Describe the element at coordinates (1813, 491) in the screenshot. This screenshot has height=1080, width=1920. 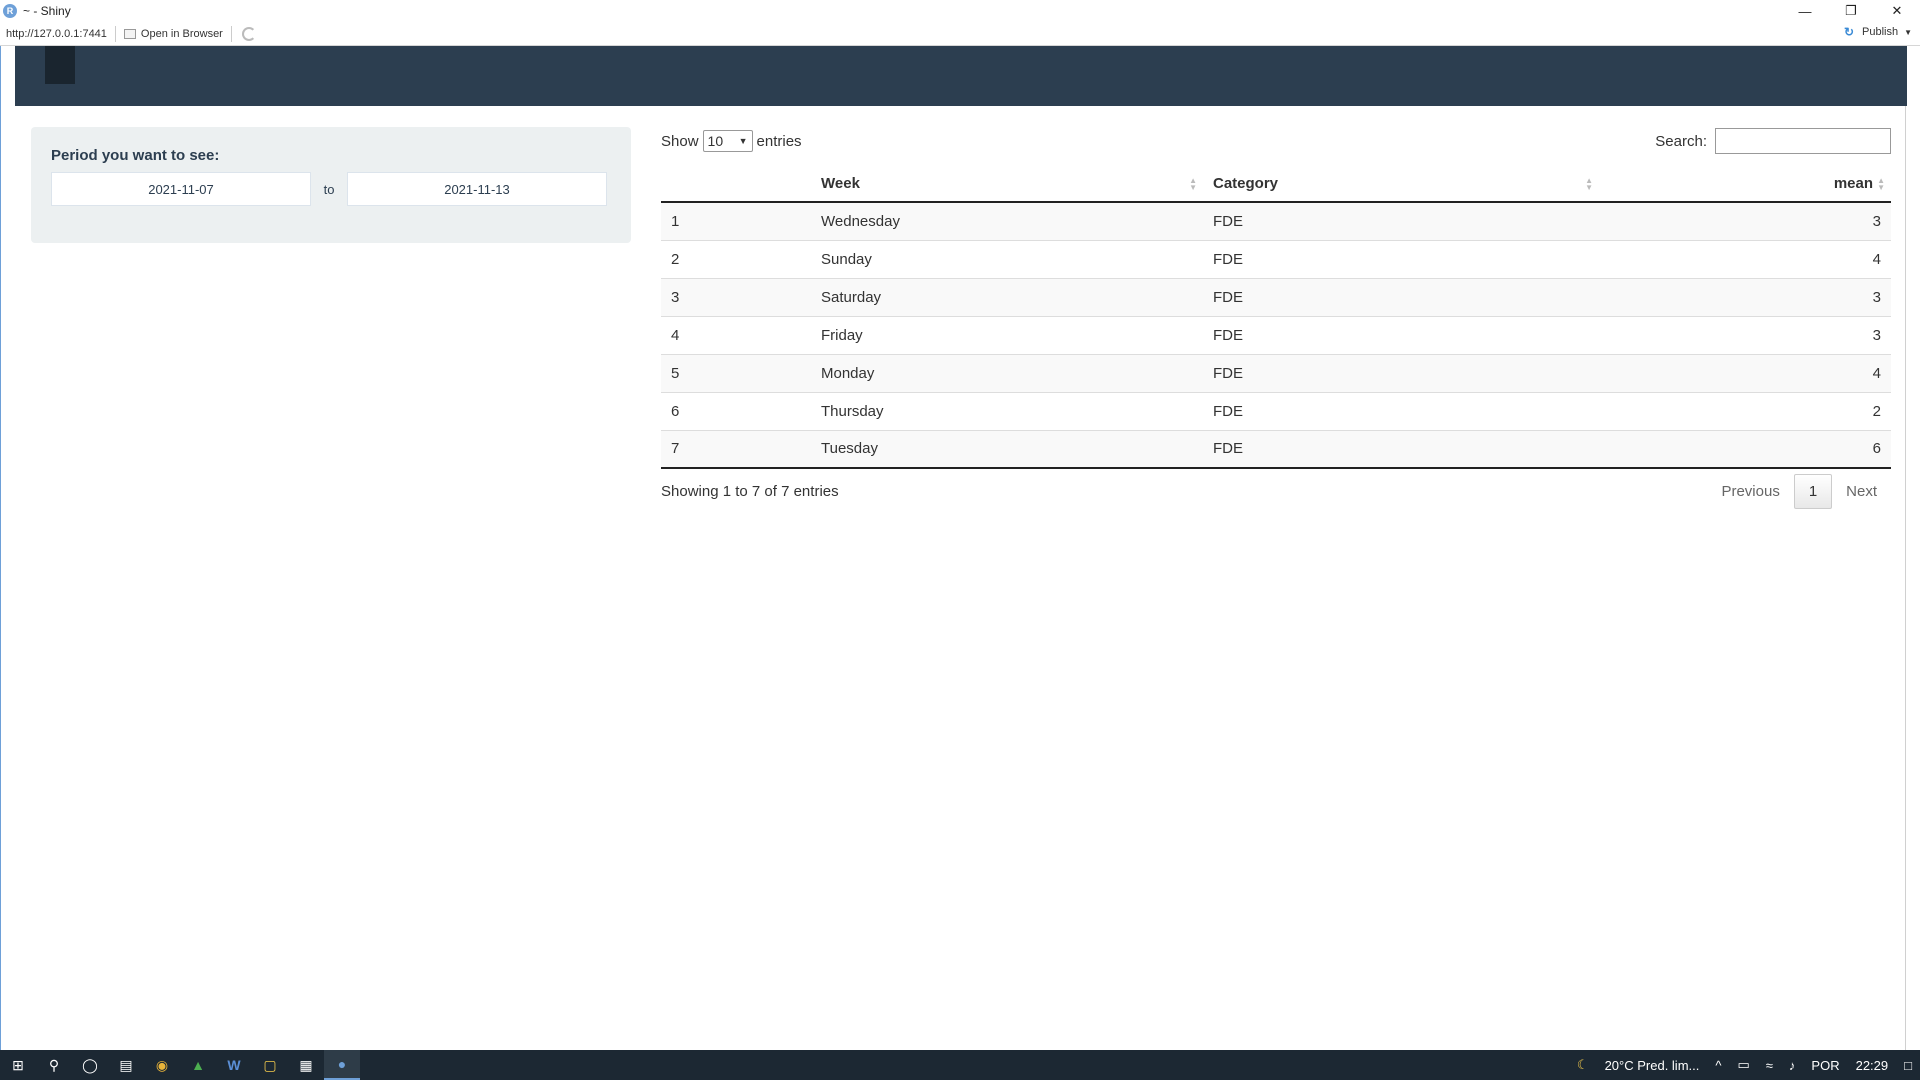
I see `page-button: 1` at that location.